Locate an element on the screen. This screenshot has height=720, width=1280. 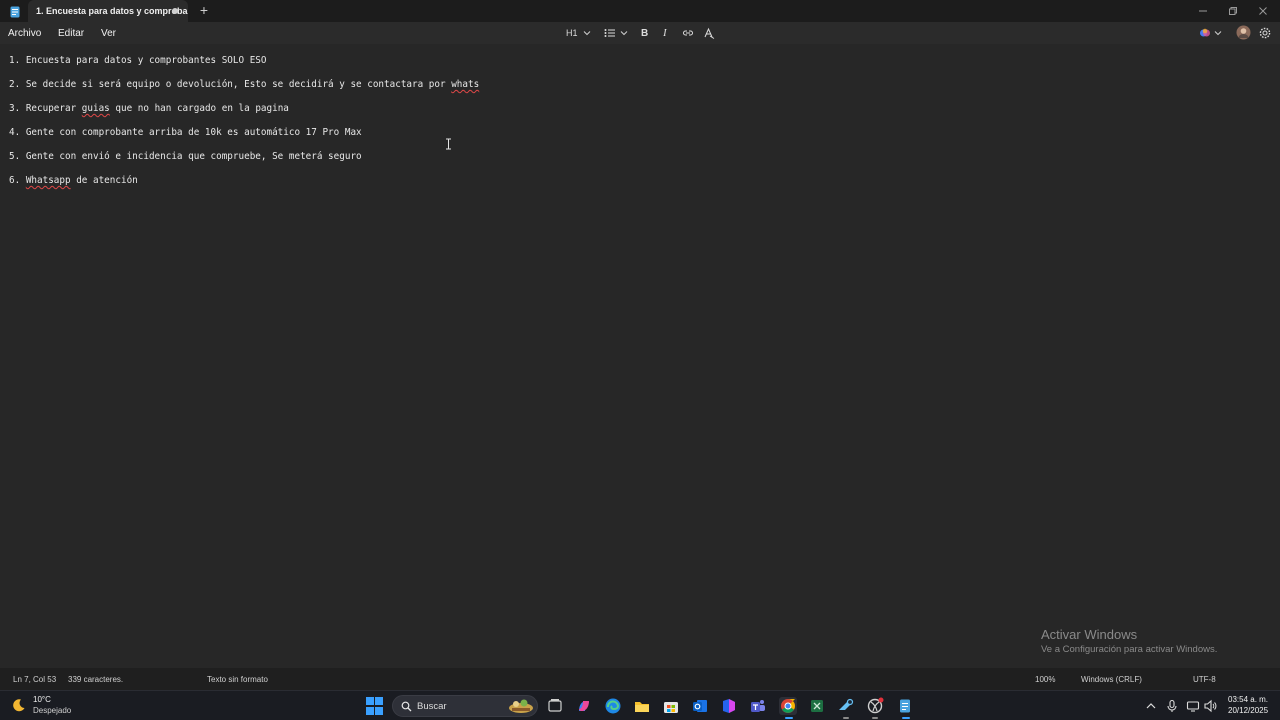
teams-icon is located at coordinates (758, 706).